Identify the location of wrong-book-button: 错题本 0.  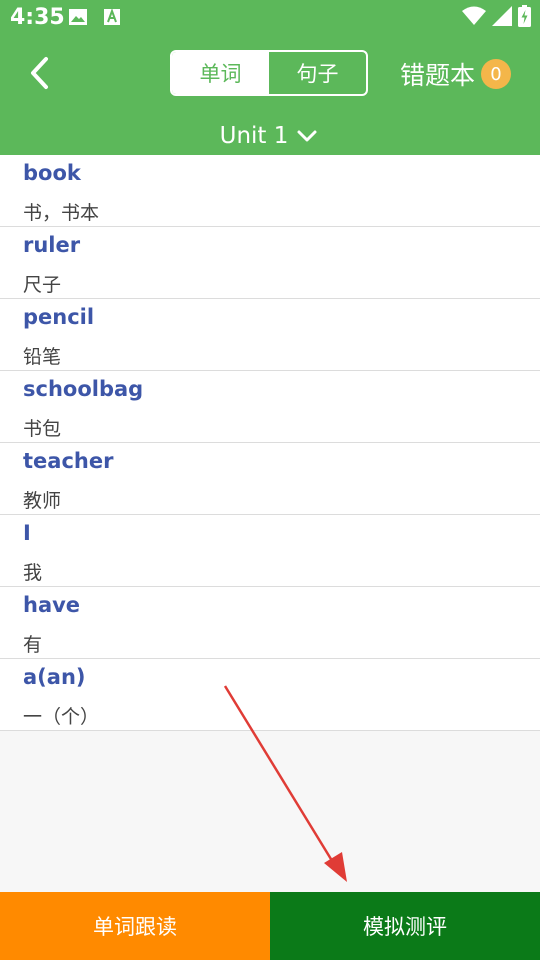
(456, 74).